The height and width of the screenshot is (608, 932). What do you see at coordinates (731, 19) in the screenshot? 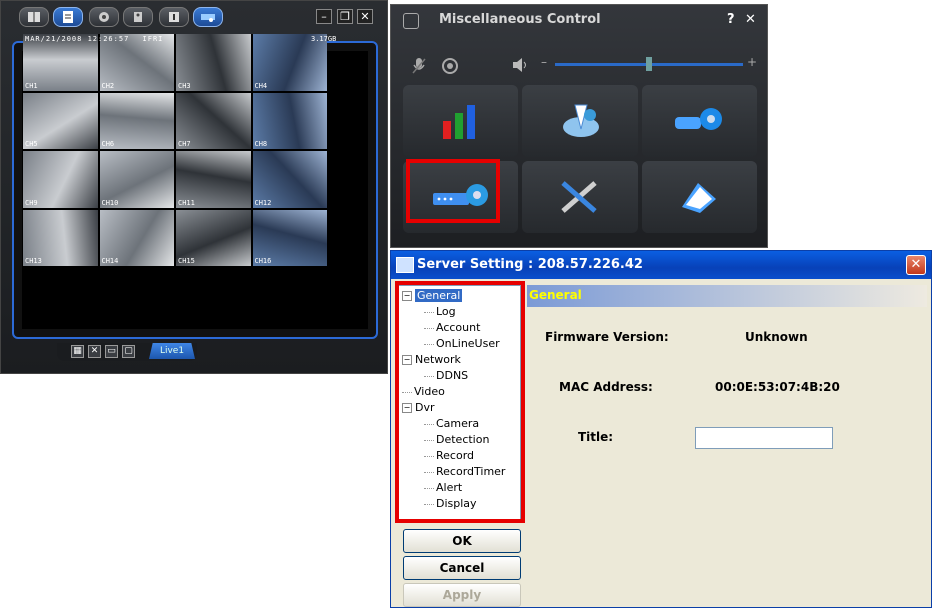
I see `help-button: ?` at bounding box center [731, 19].